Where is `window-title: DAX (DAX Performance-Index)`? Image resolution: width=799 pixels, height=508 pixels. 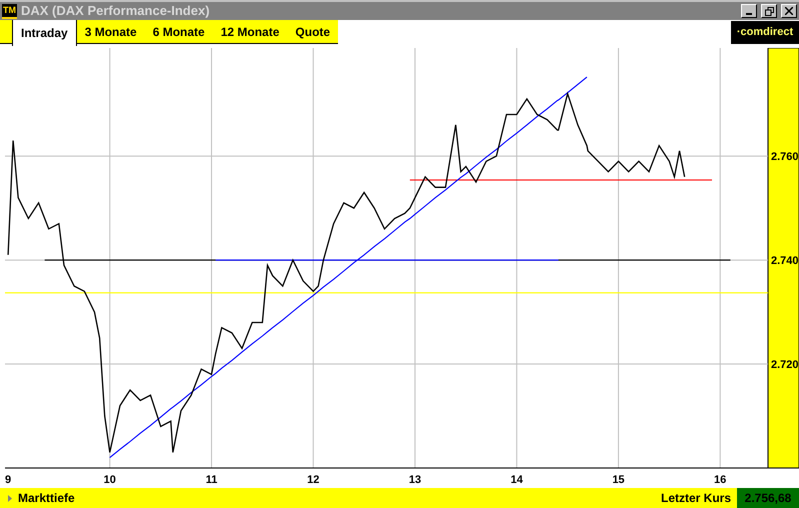 window-title: DAX (DAX Performance-Index) is located at coordinates (115, 11).